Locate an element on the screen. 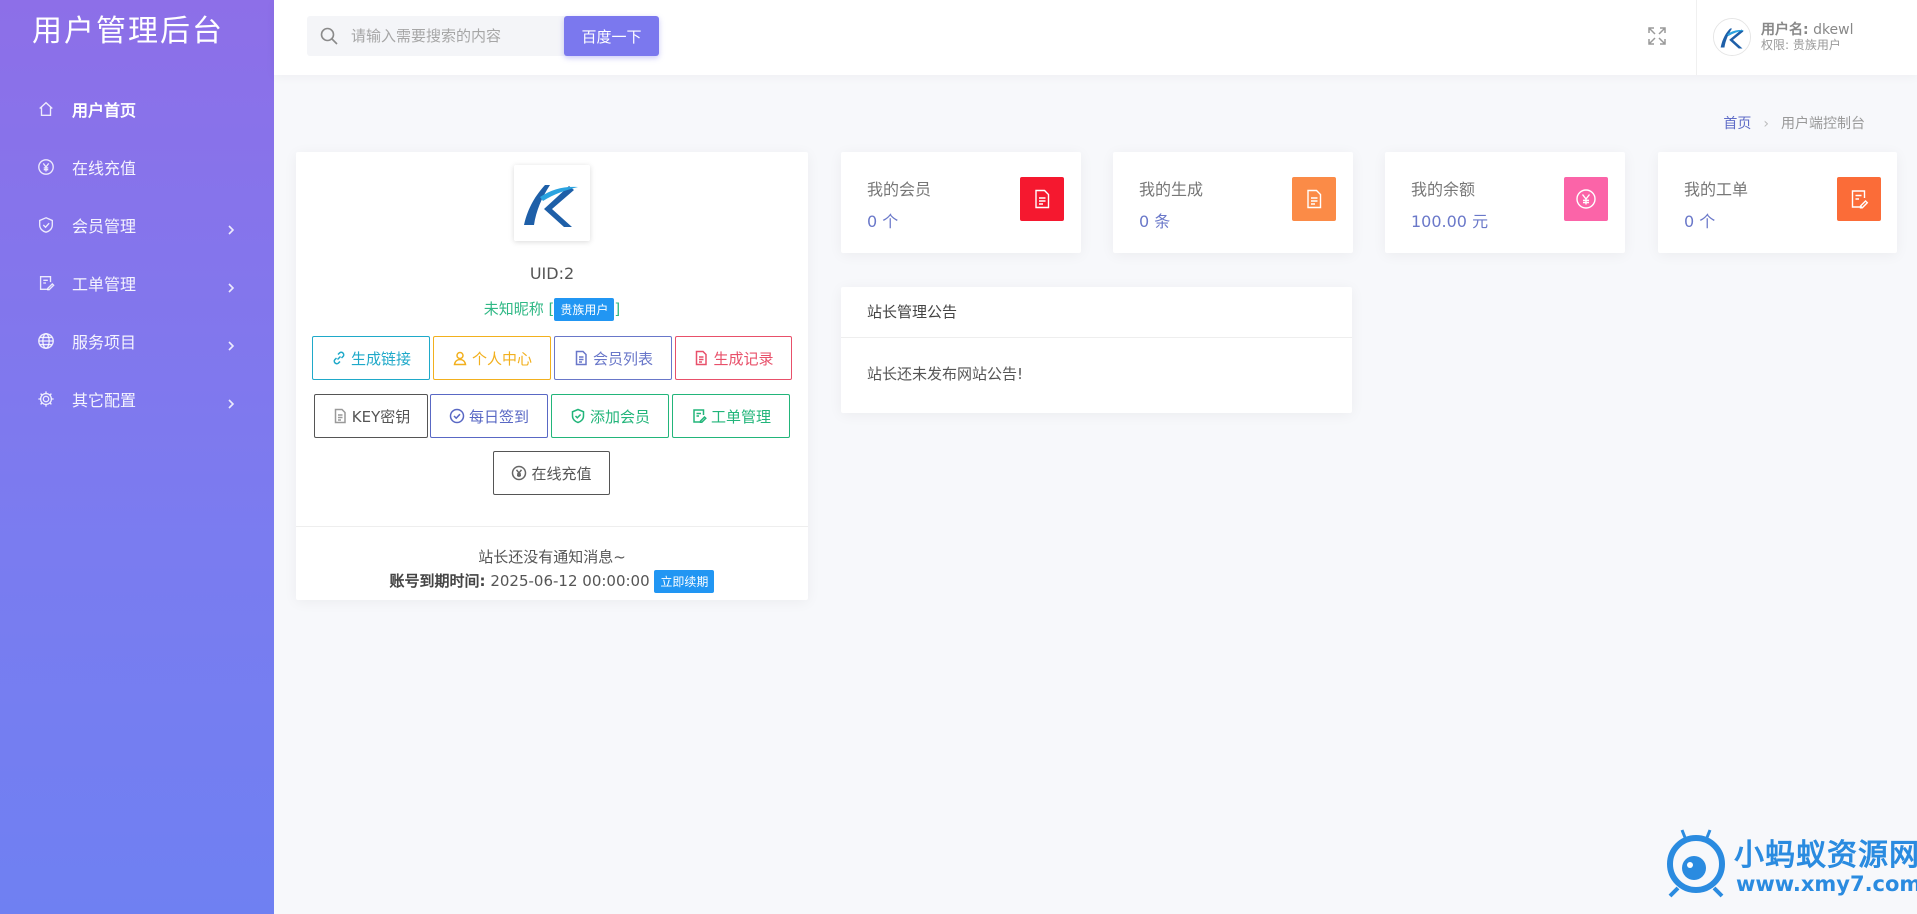 The image size is (1917, 914). user-menu: 用户名: dkewl 权限: 贵族用户 is located at coordinates (1806, 37).